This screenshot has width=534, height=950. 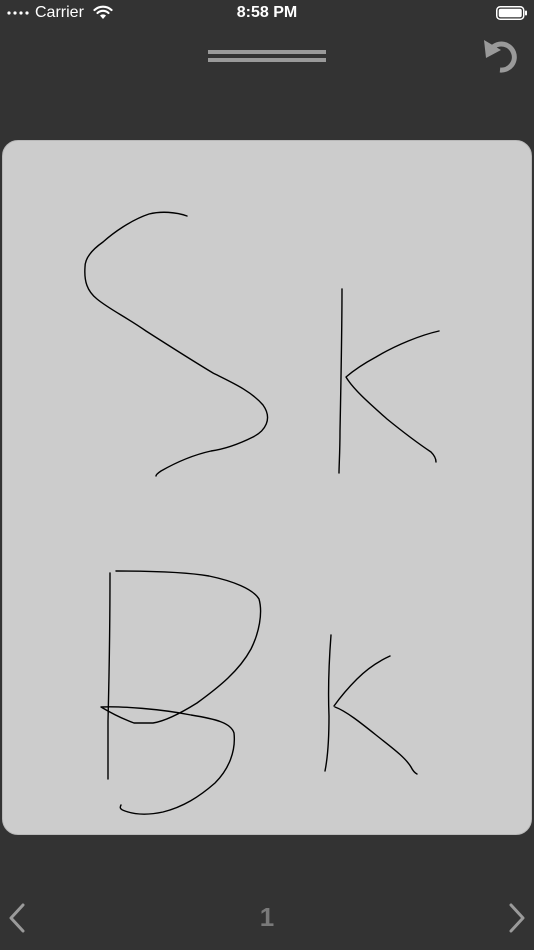 I want to click on stroke-b-bowls, so click(x=181, y=692).